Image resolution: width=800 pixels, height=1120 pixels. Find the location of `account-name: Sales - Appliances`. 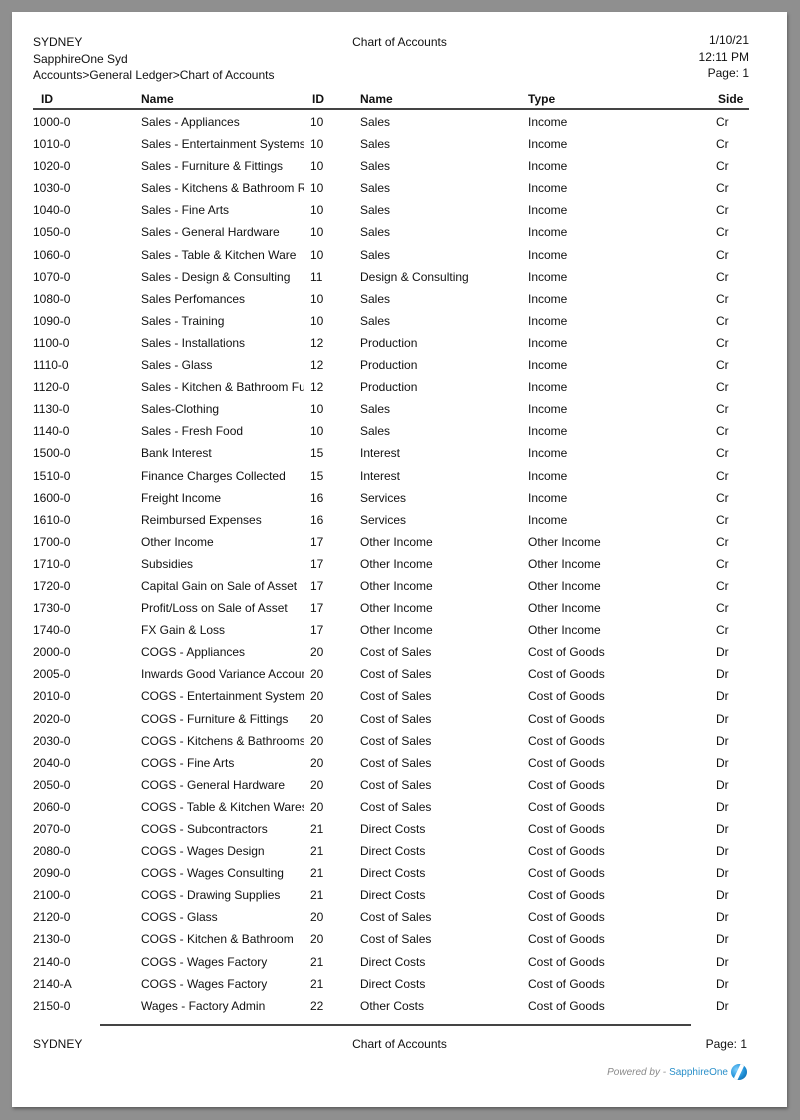

account-name: Sales - Appliances is located at coordinates (190, 122).